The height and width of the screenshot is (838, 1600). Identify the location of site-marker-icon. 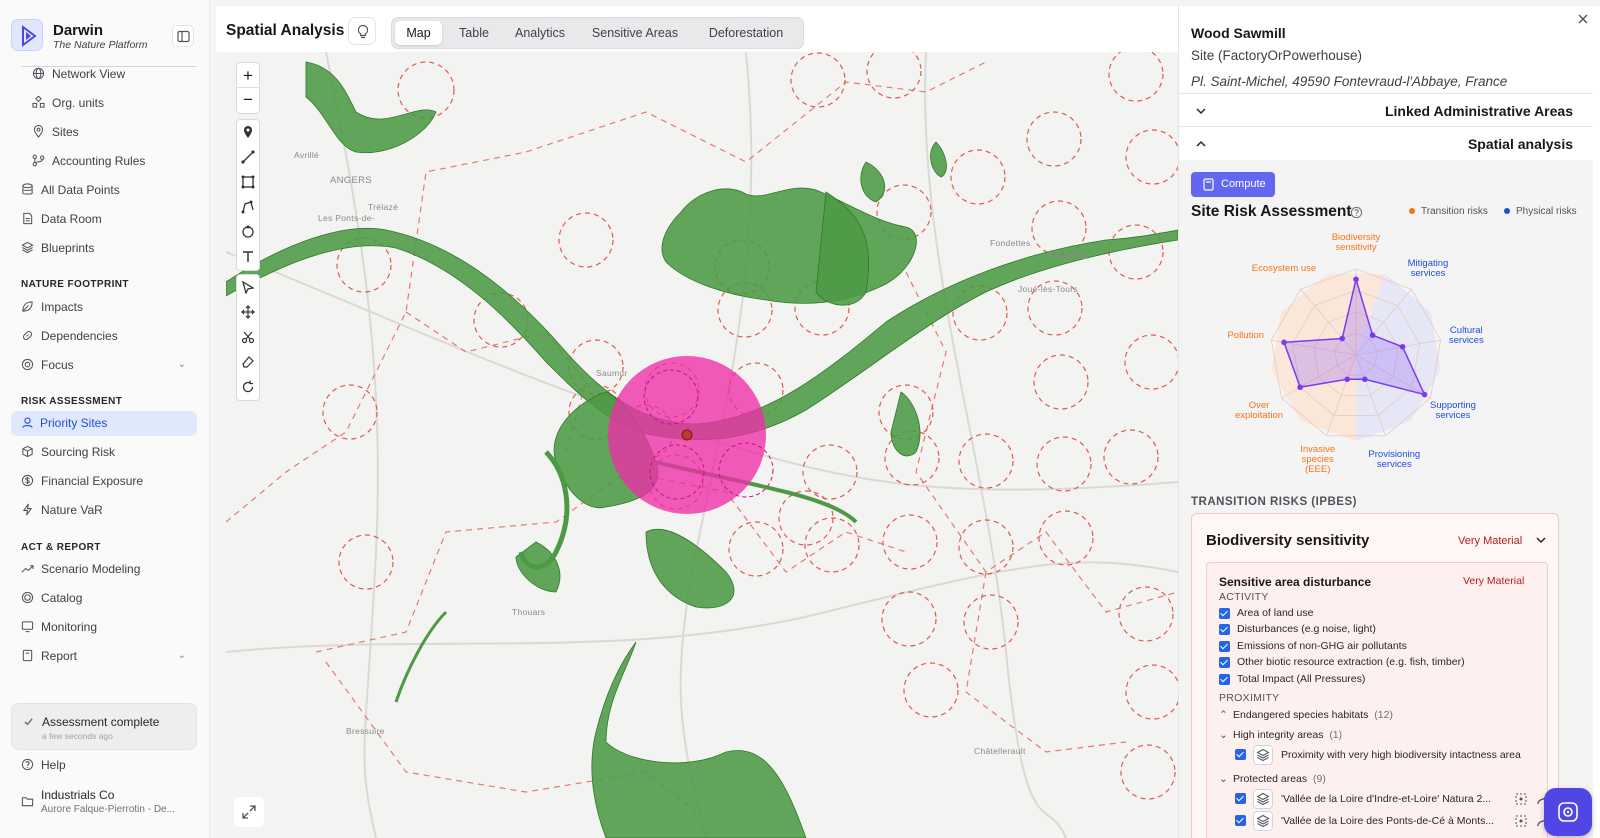
(687, 435).